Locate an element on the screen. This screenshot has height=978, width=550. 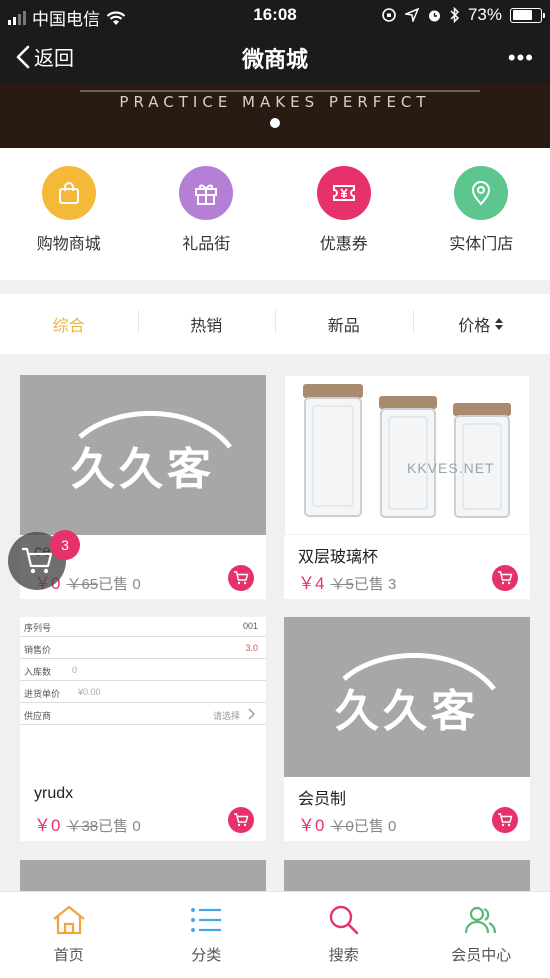
form-row-value: 请选择 is located at coordinates (226, 716).